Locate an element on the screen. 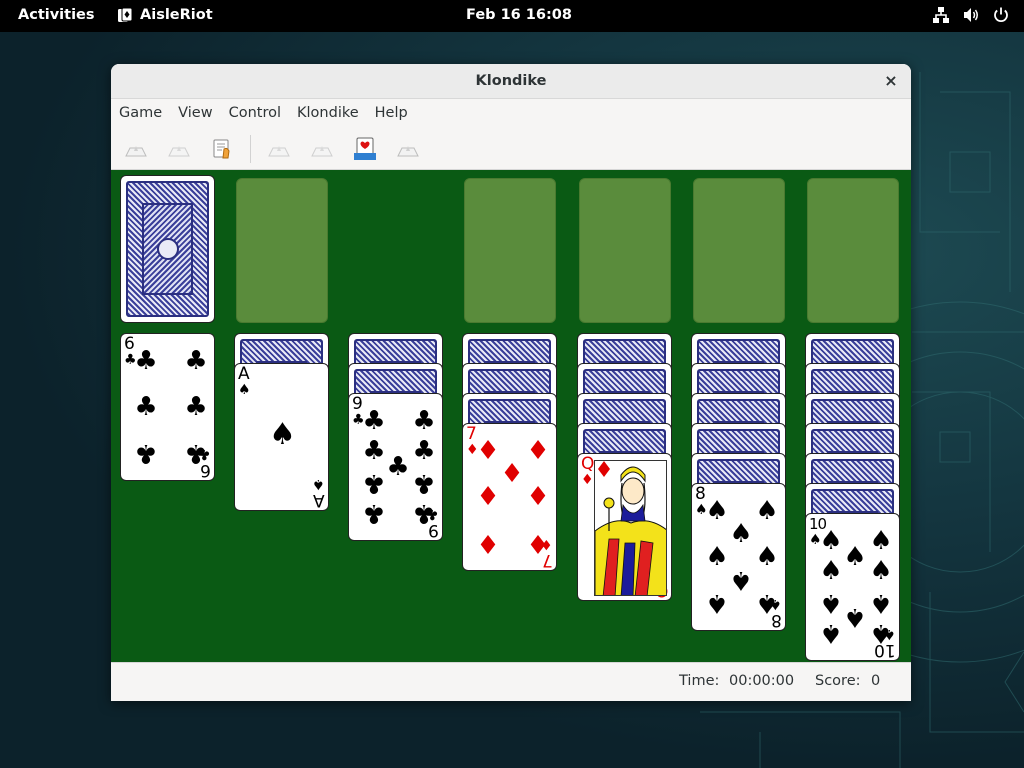 This screenshot has width=1024, height=768. toolbar is located at coordinates (511, 148).